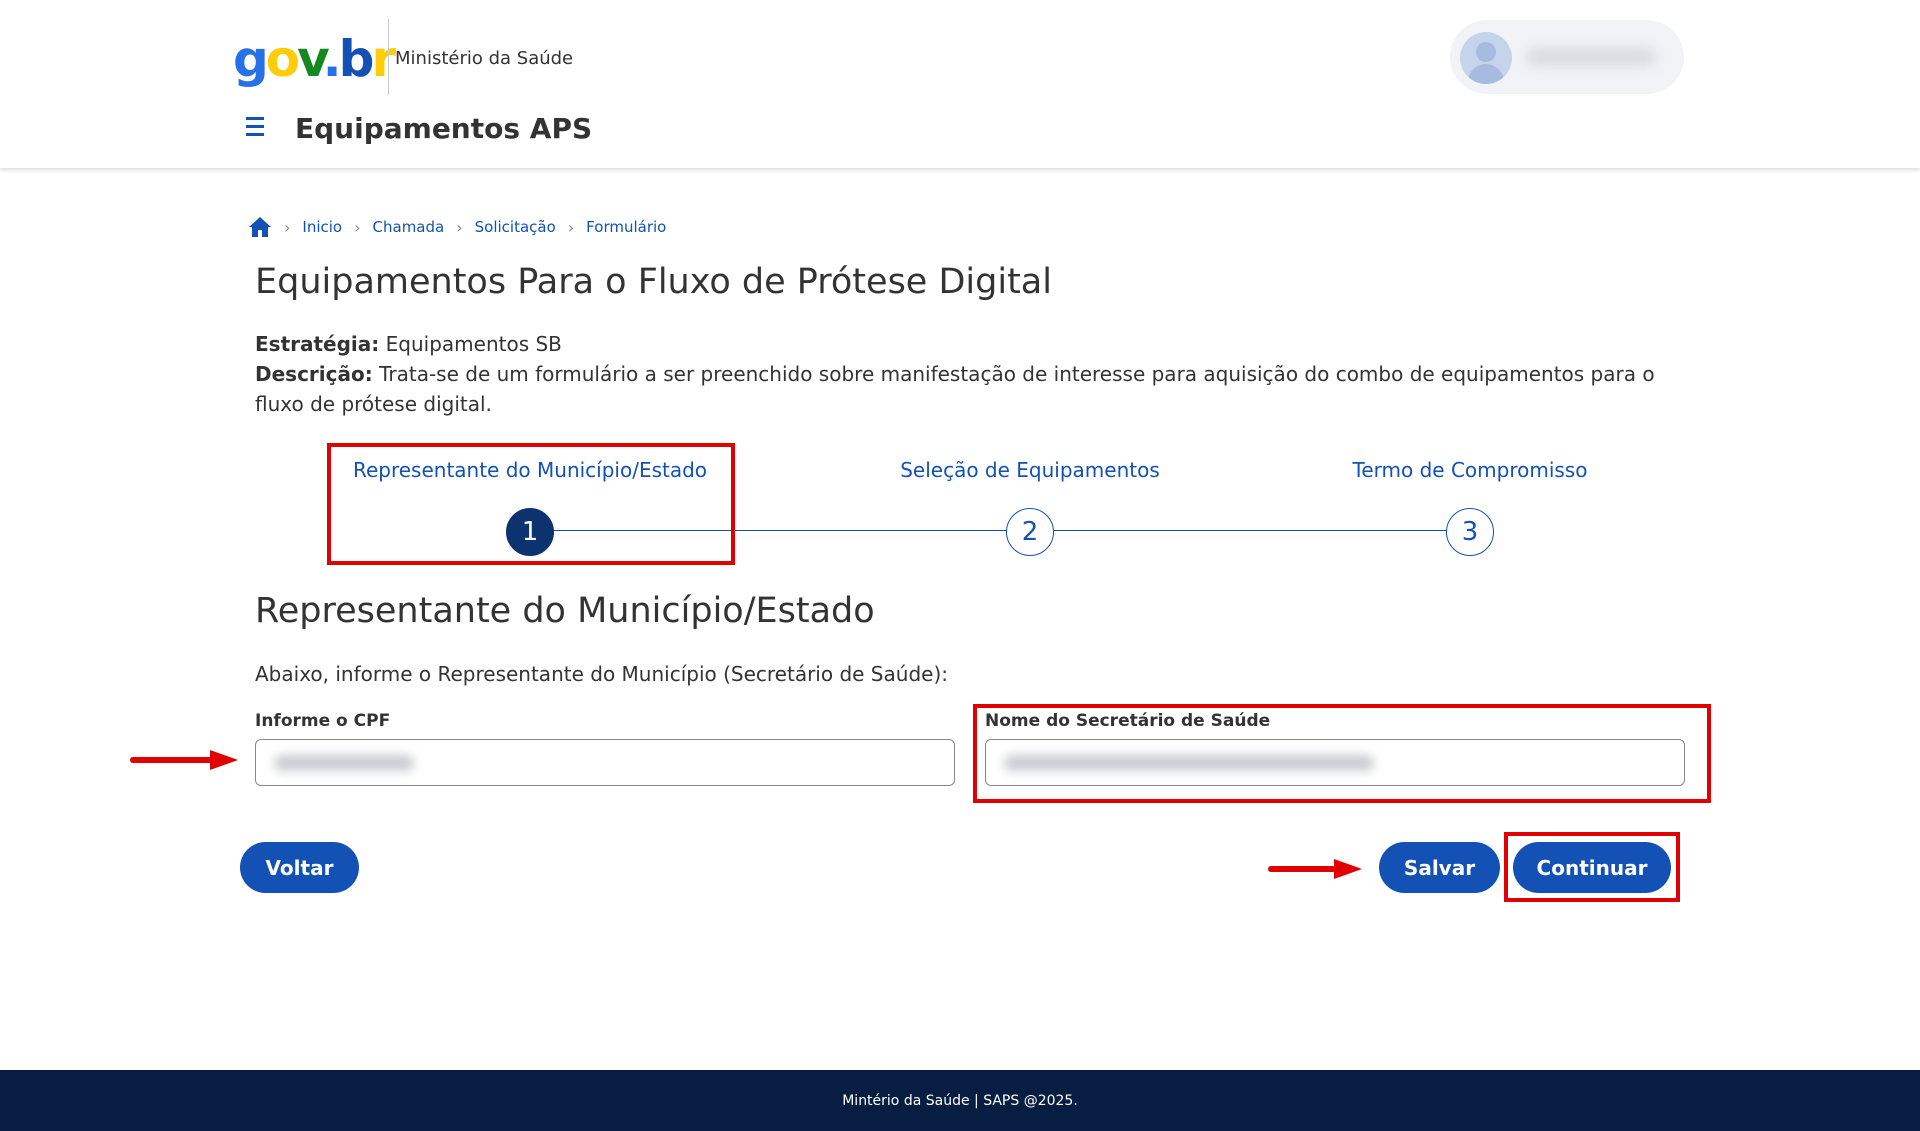 This screenshot has width=1920, height=1131. What do you see at coordinates (317, 344) in the screenshot?
I see `strategy-label: Estratégia:` at bounding box center [317, 344].